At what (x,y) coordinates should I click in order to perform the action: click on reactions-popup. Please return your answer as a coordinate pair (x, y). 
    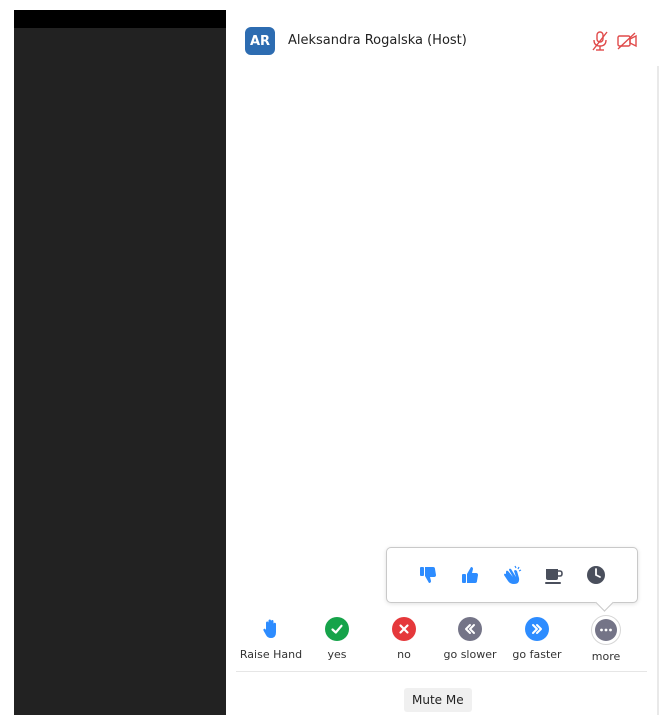
    Looking at the image, I should click on (512, 579).